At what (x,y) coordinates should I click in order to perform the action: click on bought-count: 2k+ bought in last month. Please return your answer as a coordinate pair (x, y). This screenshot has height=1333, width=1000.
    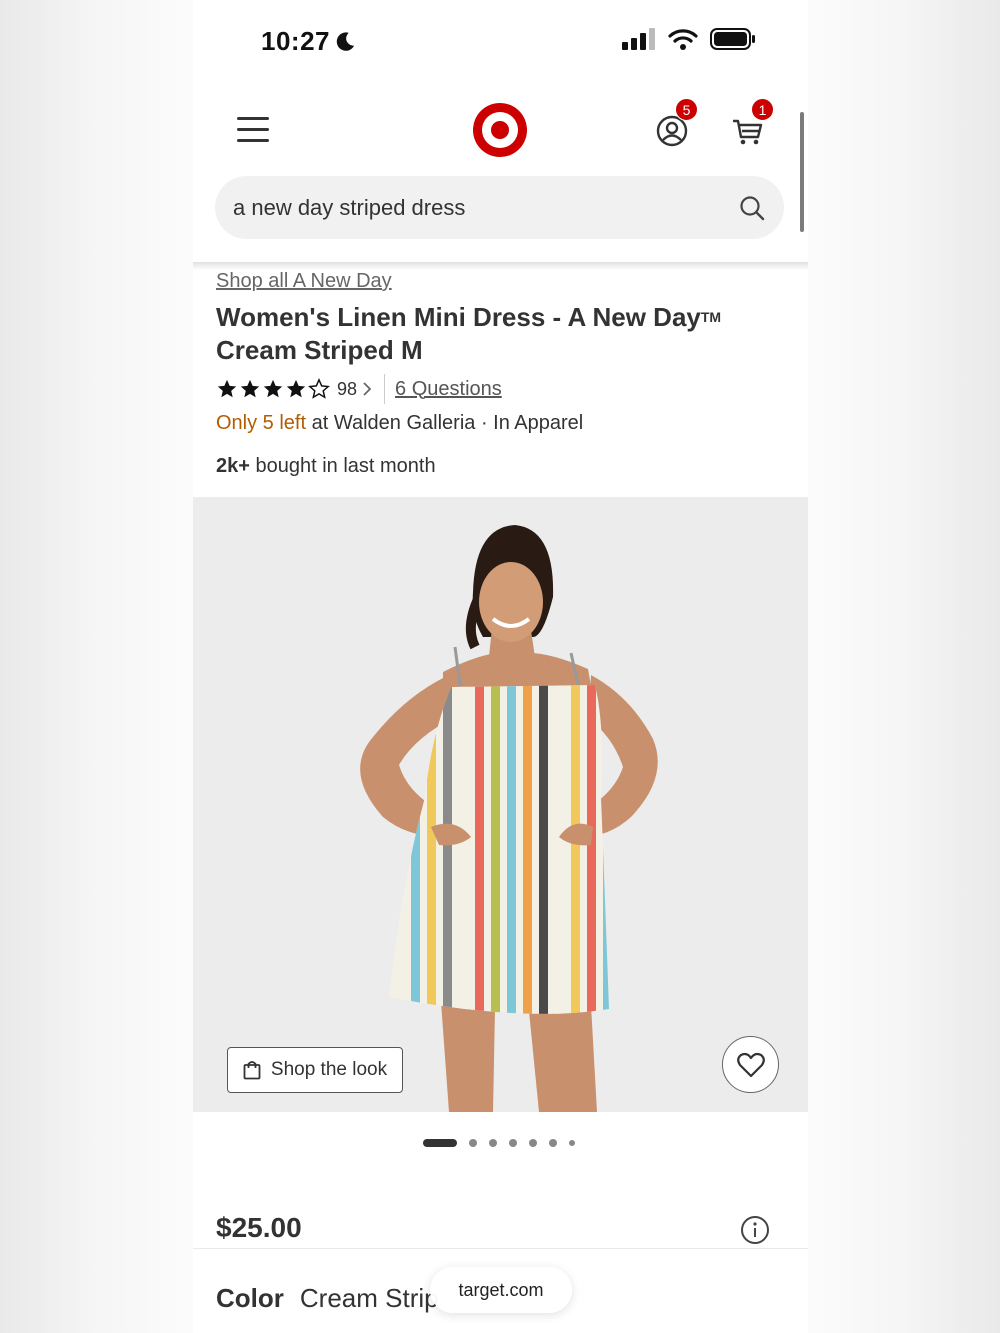
    Looking at the image, I should click on (326, 466).